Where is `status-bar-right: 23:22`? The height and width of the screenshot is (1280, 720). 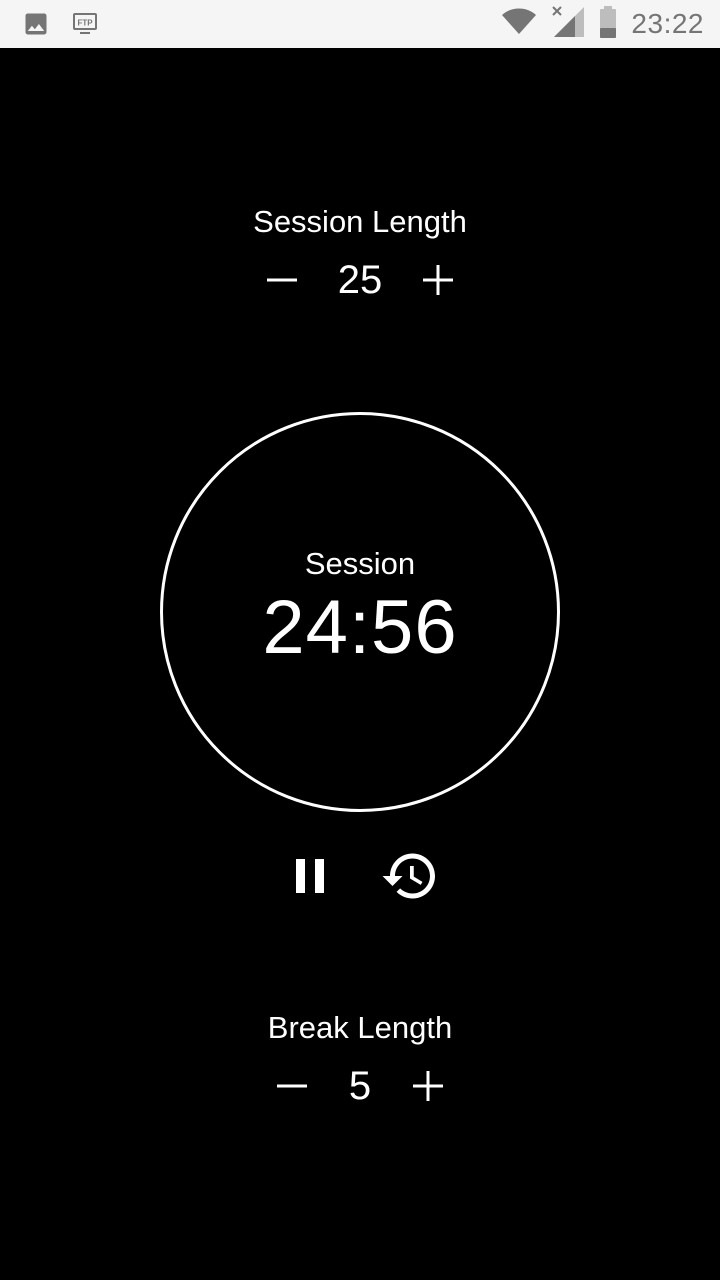
status-bar-right: 23:22 is located at coordinates (602, 24).